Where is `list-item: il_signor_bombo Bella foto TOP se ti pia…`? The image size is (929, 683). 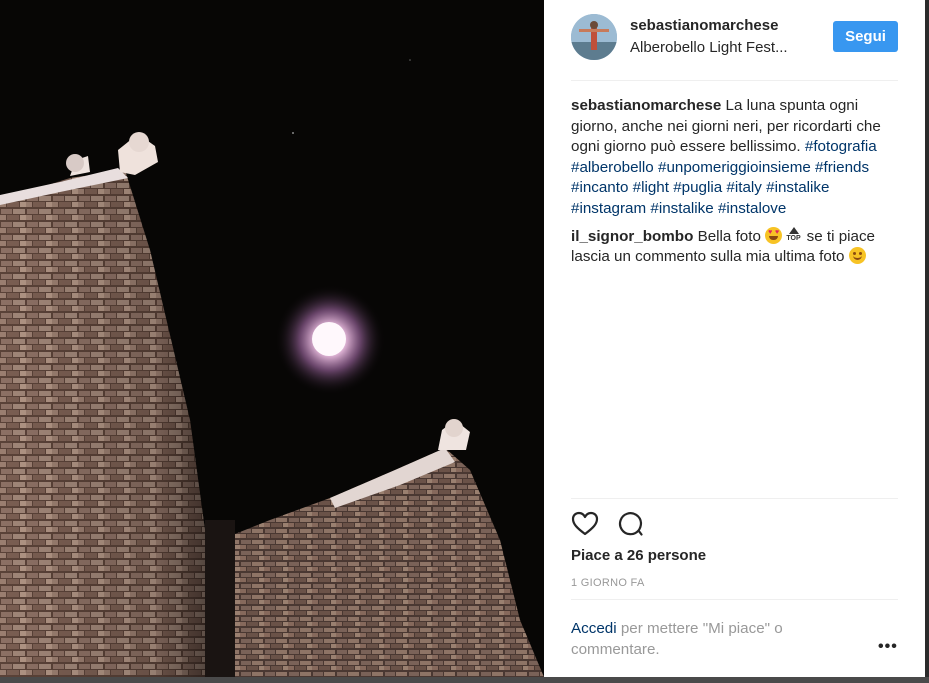 list-item: il_signor_bombo Bella foto TOP se ti pia… is located at coordinates (736, 247).